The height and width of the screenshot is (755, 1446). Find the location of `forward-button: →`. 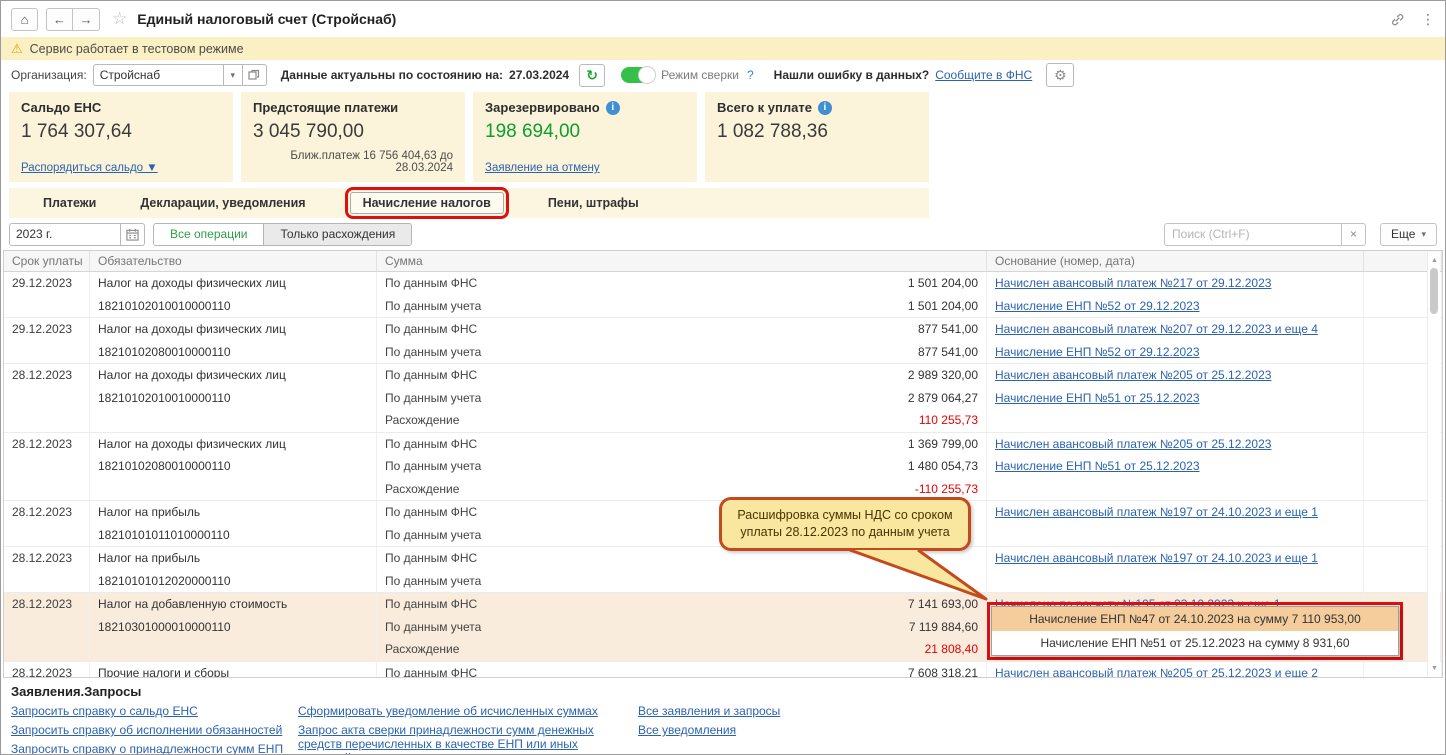

forward-button: → is located at coordinates (86, 19).